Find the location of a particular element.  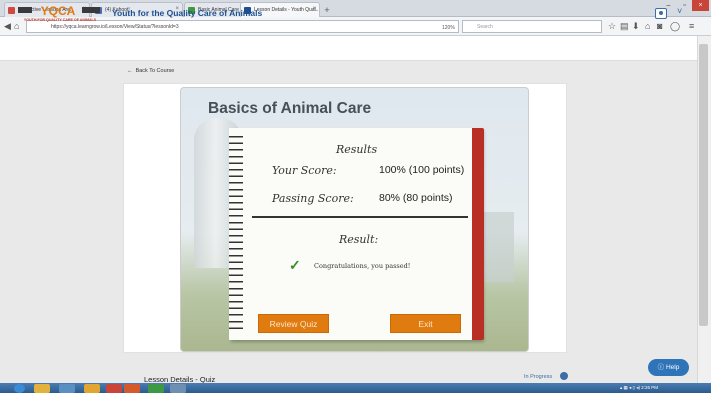

notebook-spiral is located at coordinates (236, 233).